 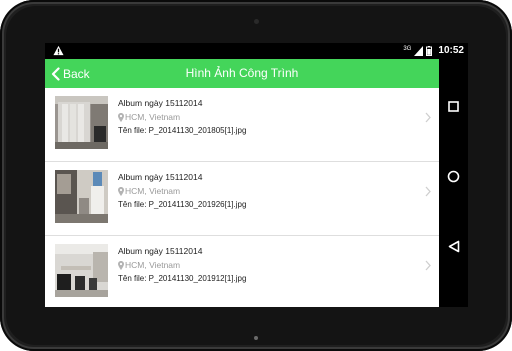 What do you see at coordinates (182, 278) in the screenshot?
I see `item-filename: Tên file: P_20141130_201912[1].jpg` at bounding box center [182, 278].